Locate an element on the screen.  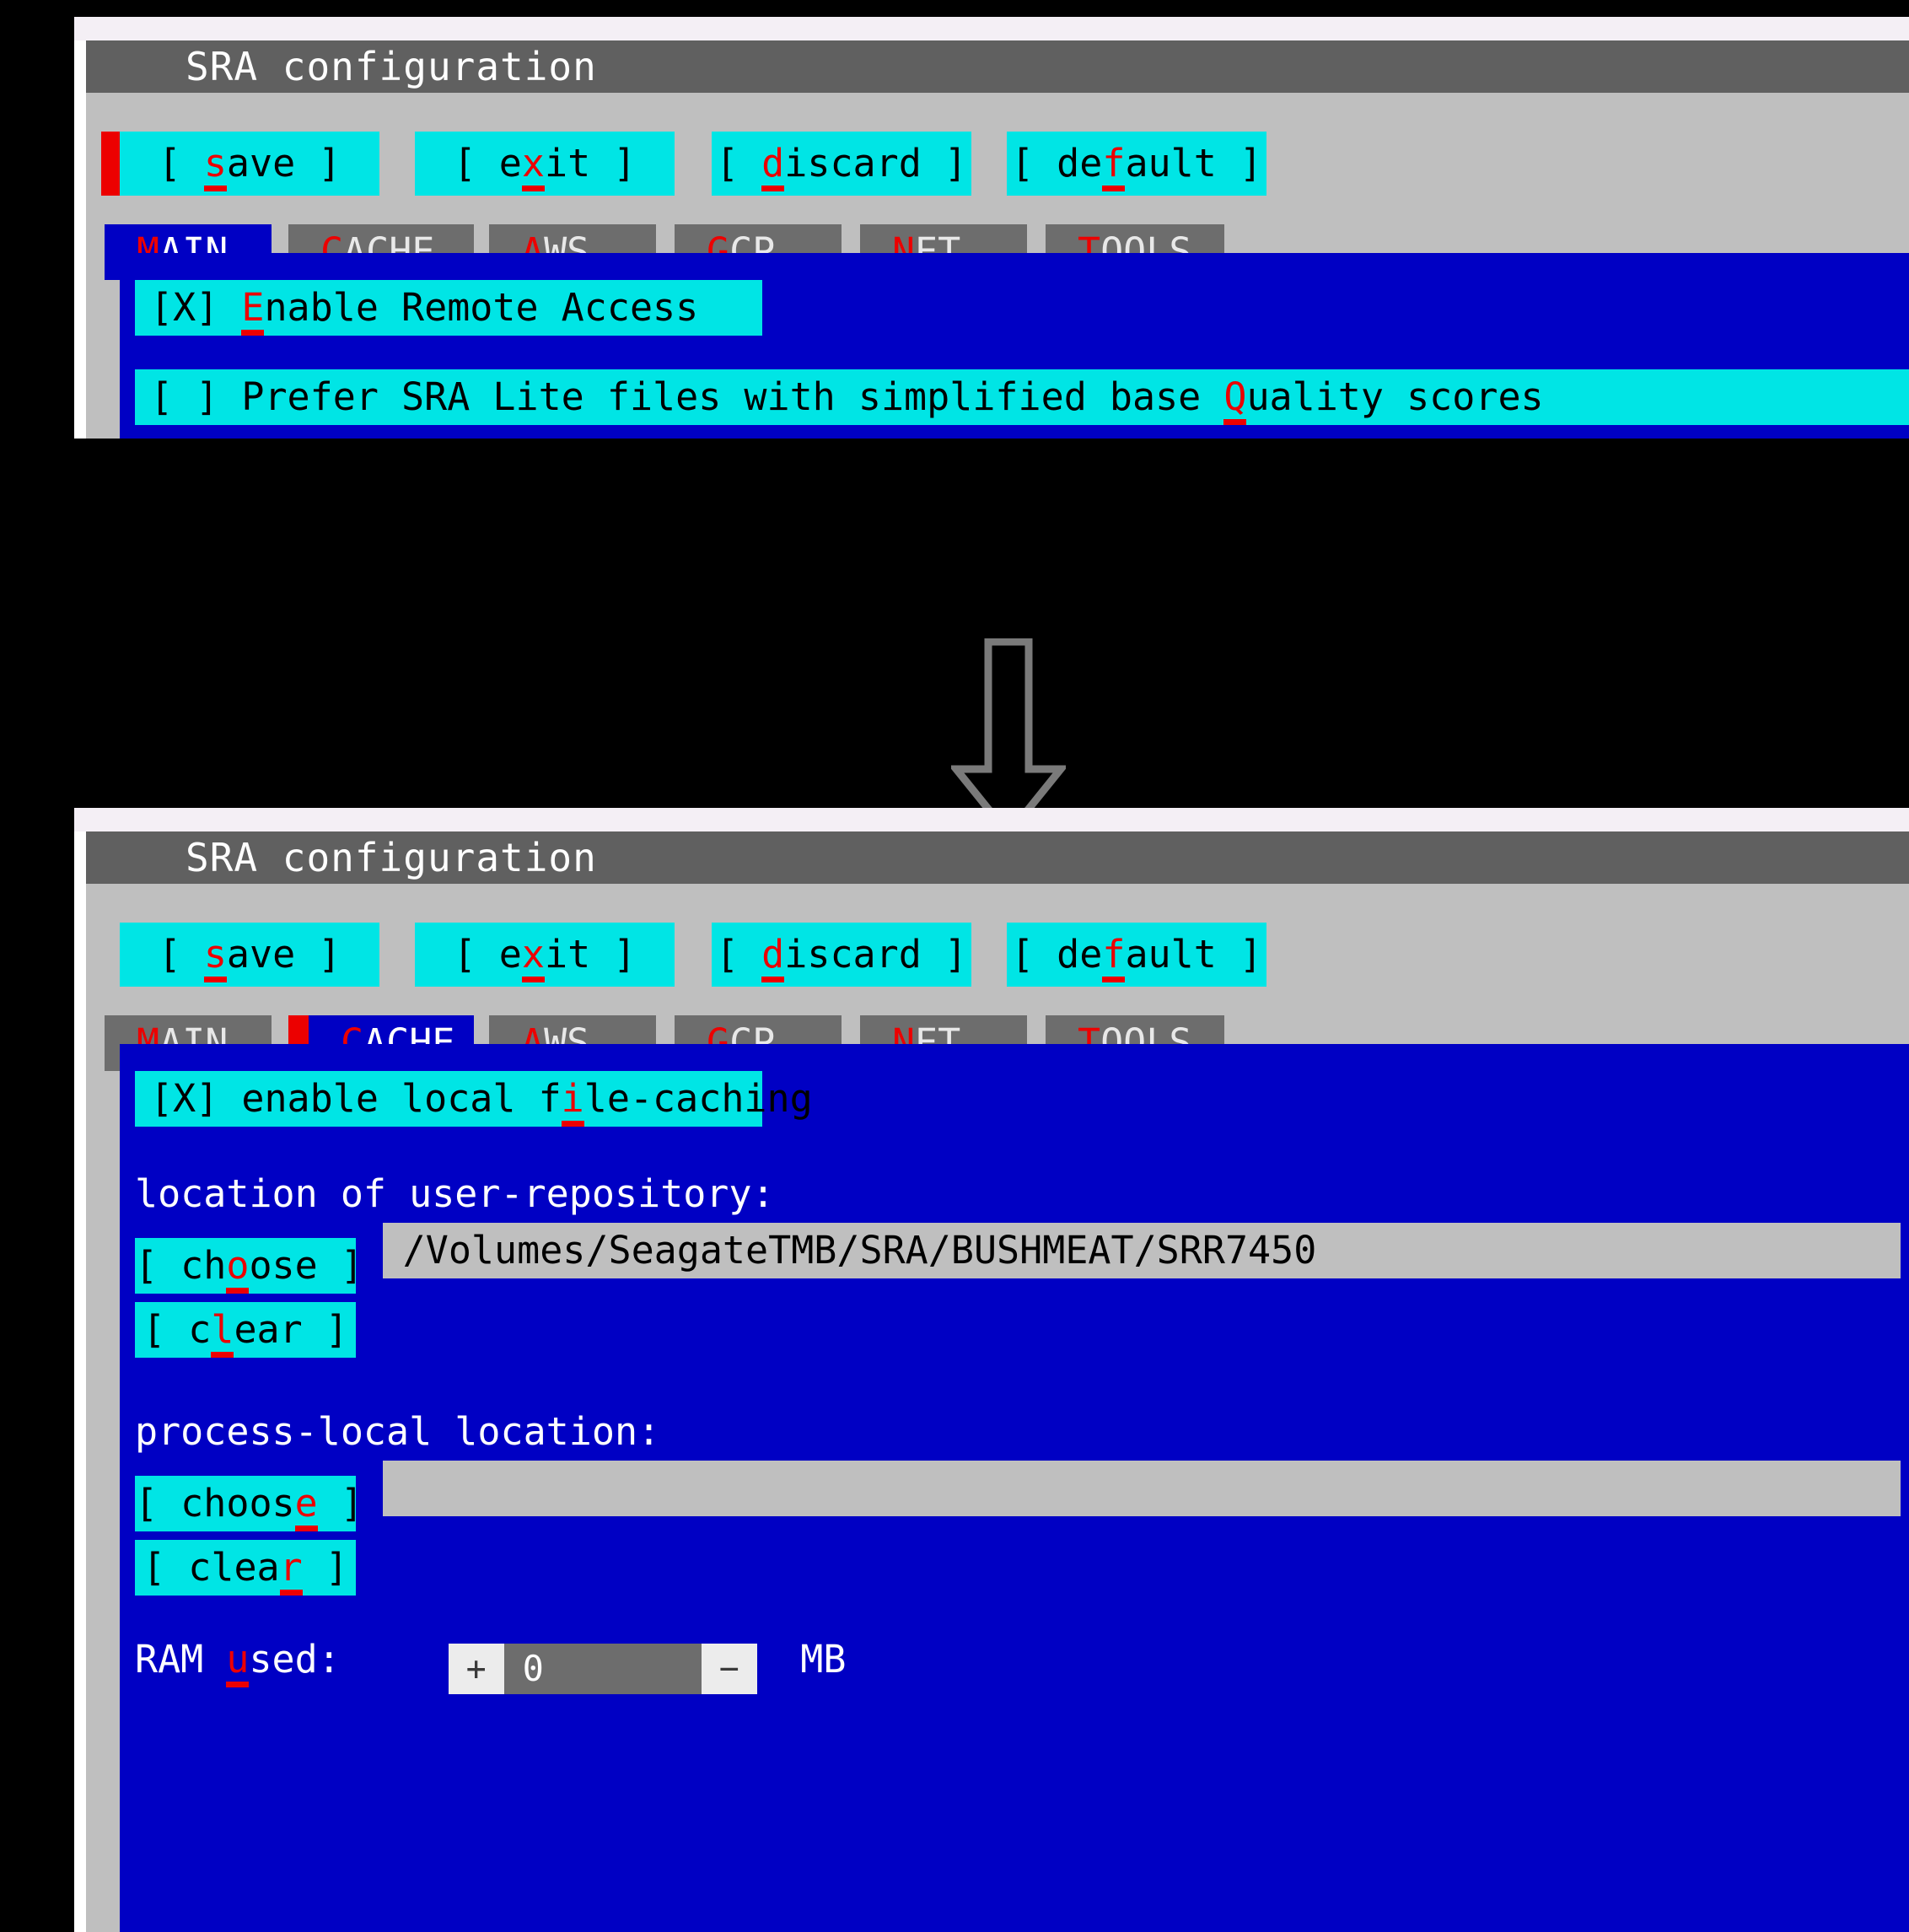
user-repository-label: location of user-repository: is located at coordinates (455, 1194).